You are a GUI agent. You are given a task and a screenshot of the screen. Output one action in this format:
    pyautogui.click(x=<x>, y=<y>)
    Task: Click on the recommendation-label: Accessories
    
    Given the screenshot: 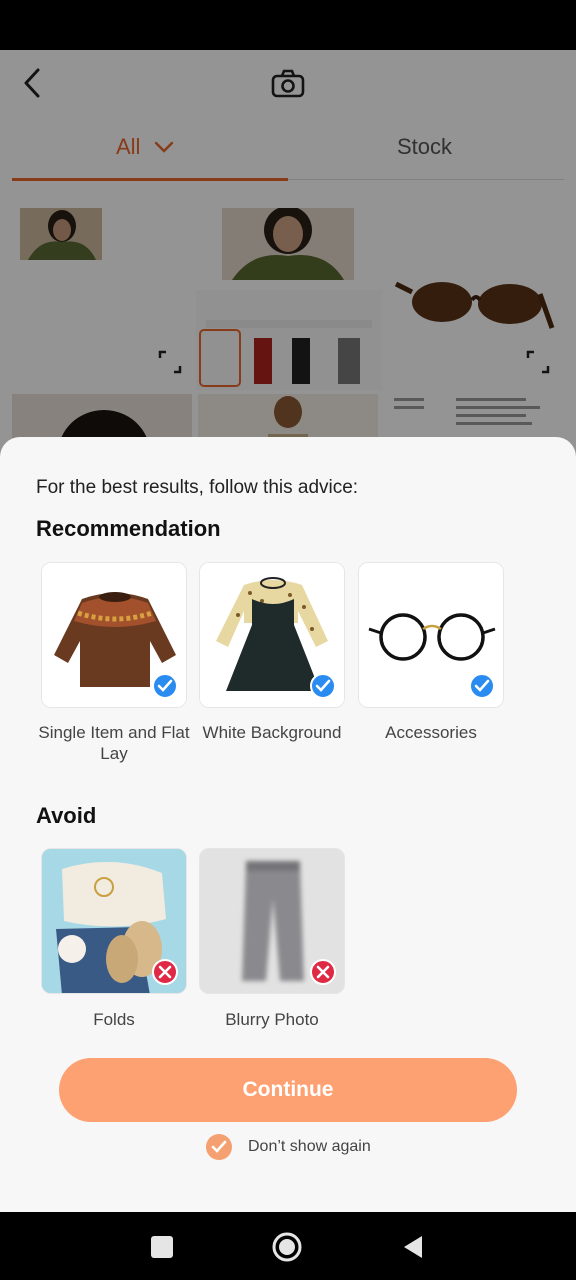 What is the action you would take?
    pyautogui.click(x=431, y=732)
    